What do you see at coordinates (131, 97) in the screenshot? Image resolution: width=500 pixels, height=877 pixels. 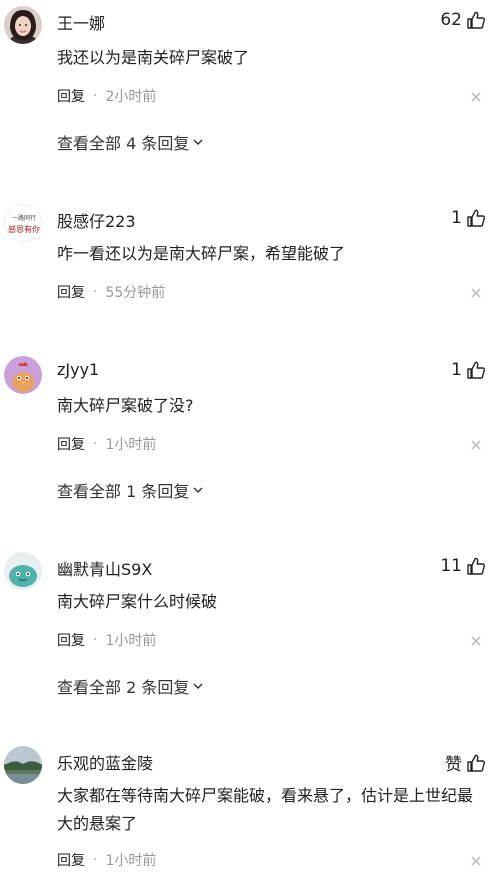 I see `comment-time: 2小时前` at bounding box center [131, 97].